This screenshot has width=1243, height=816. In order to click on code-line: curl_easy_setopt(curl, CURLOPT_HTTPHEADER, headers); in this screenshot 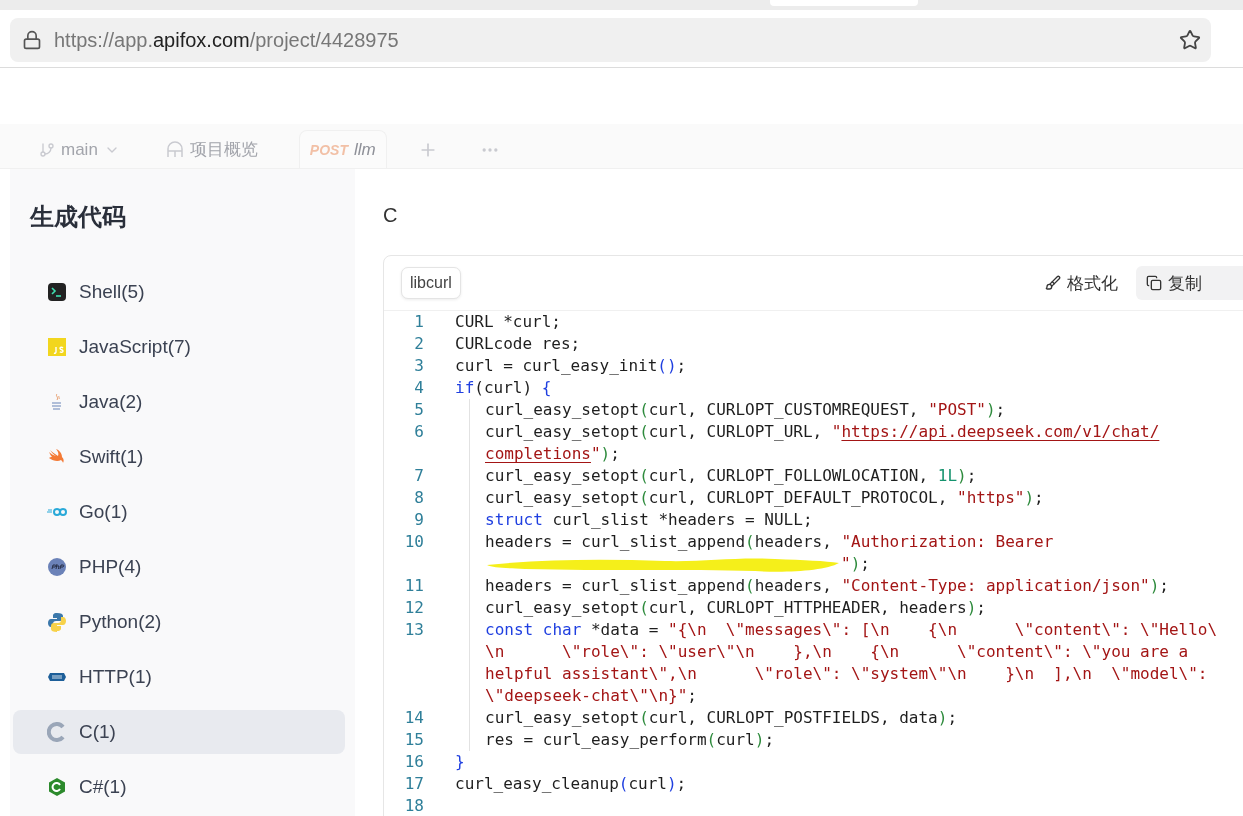, I will do `click(735, 608)`.